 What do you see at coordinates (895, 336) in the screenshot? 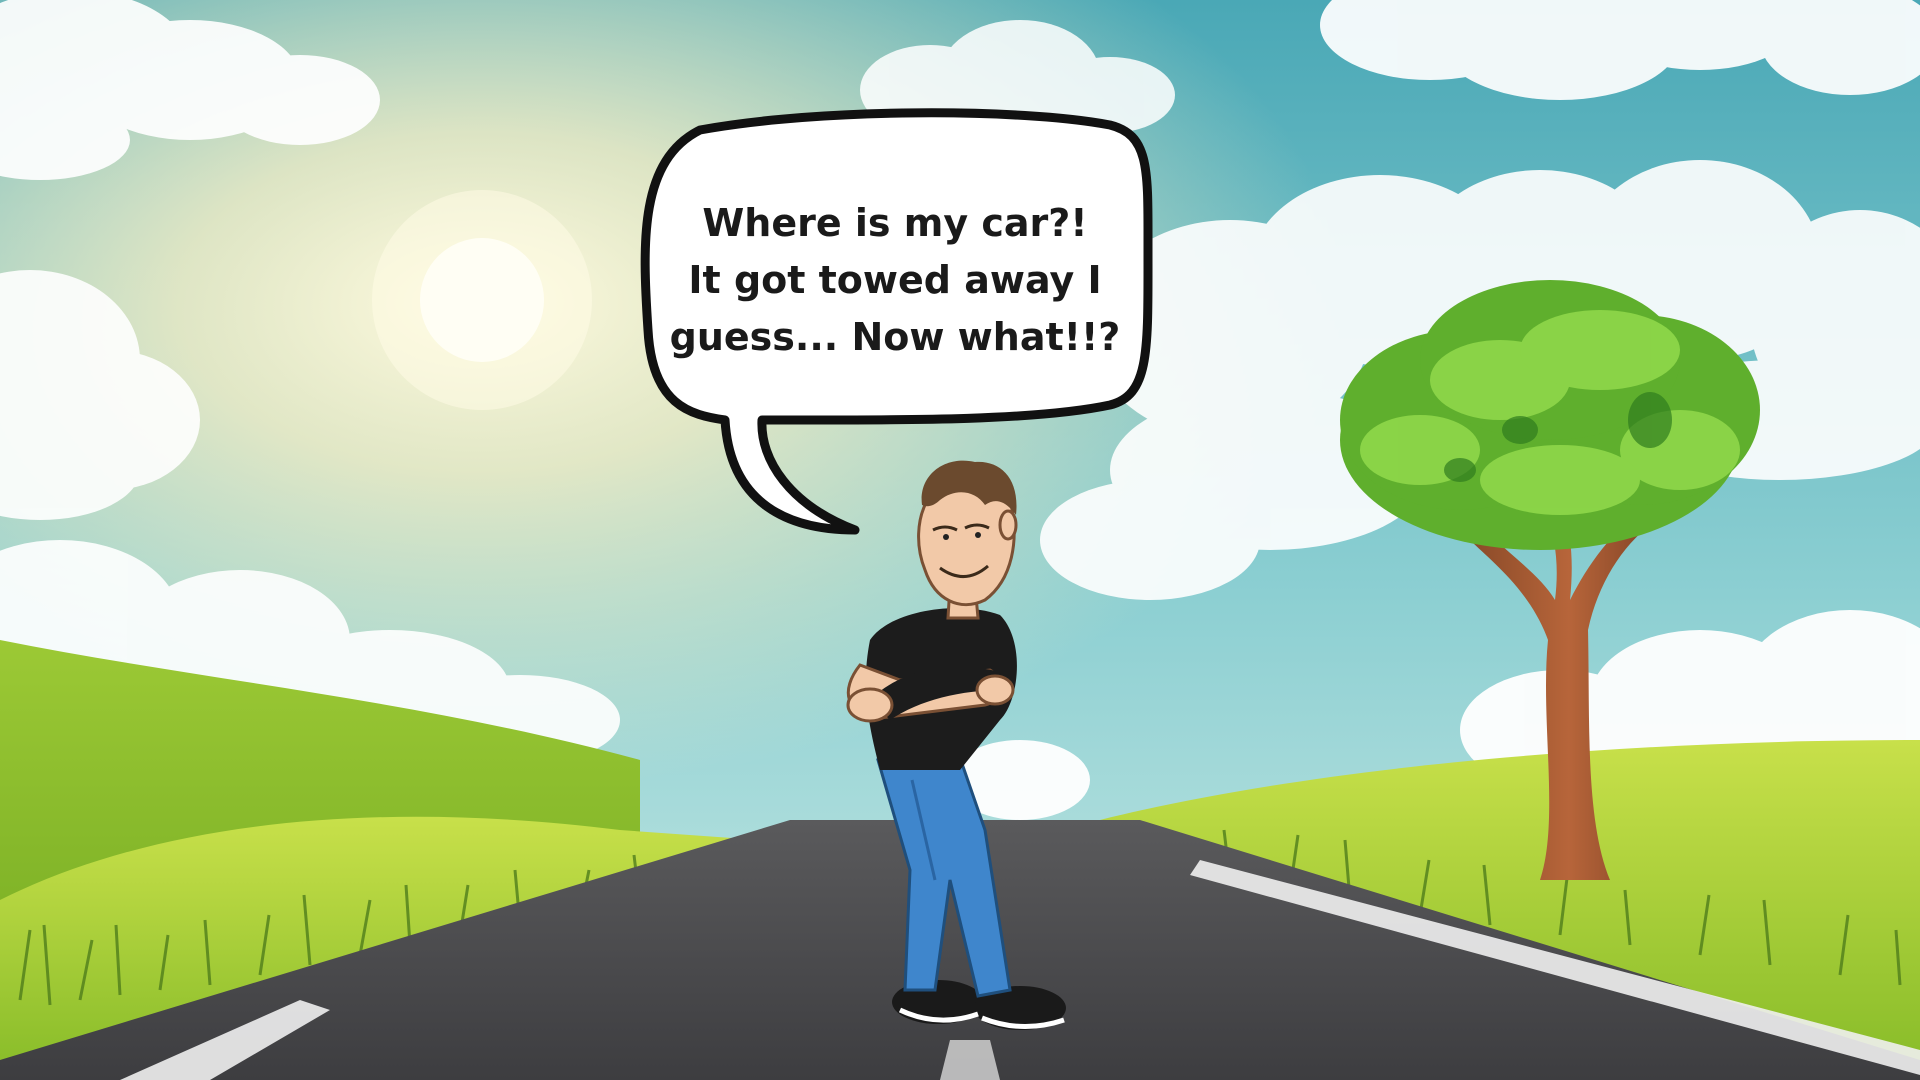
I see `speech-line-3: guess... Now what!!?` at bounding box center [895, 336].